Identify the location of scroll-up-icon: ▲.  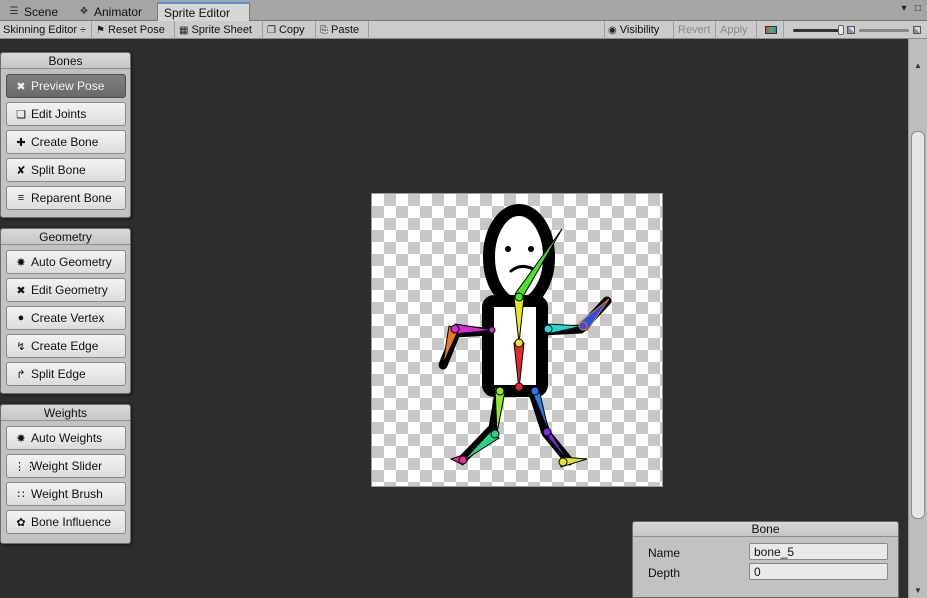
(918, 66).